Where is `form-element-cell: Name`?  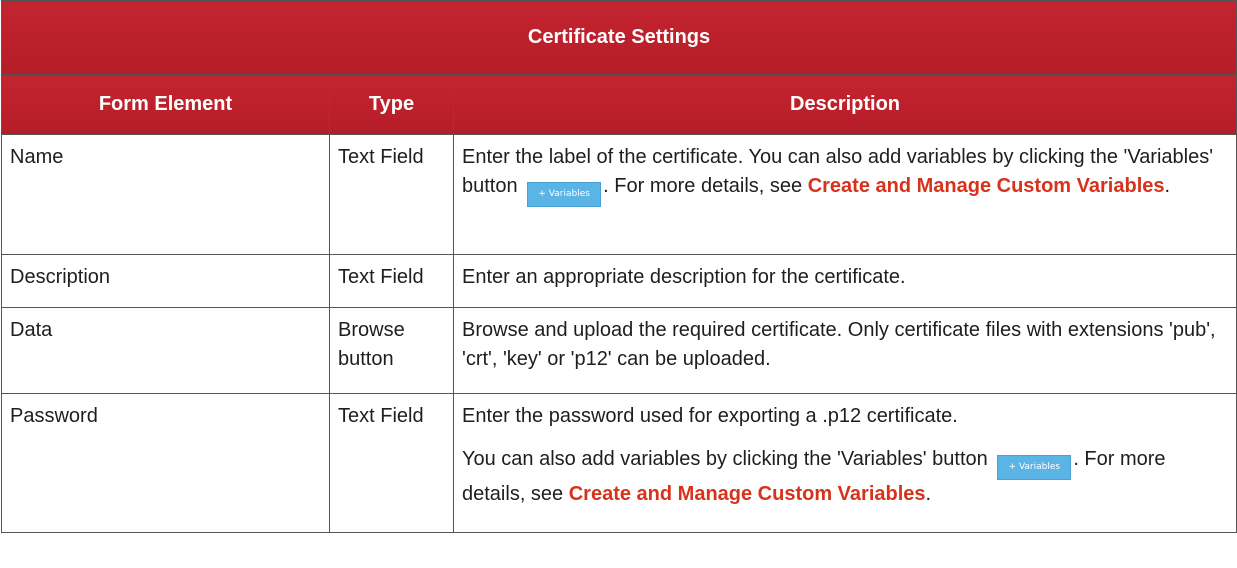 form-element-cell: Name is located at coordinates (165, 194).